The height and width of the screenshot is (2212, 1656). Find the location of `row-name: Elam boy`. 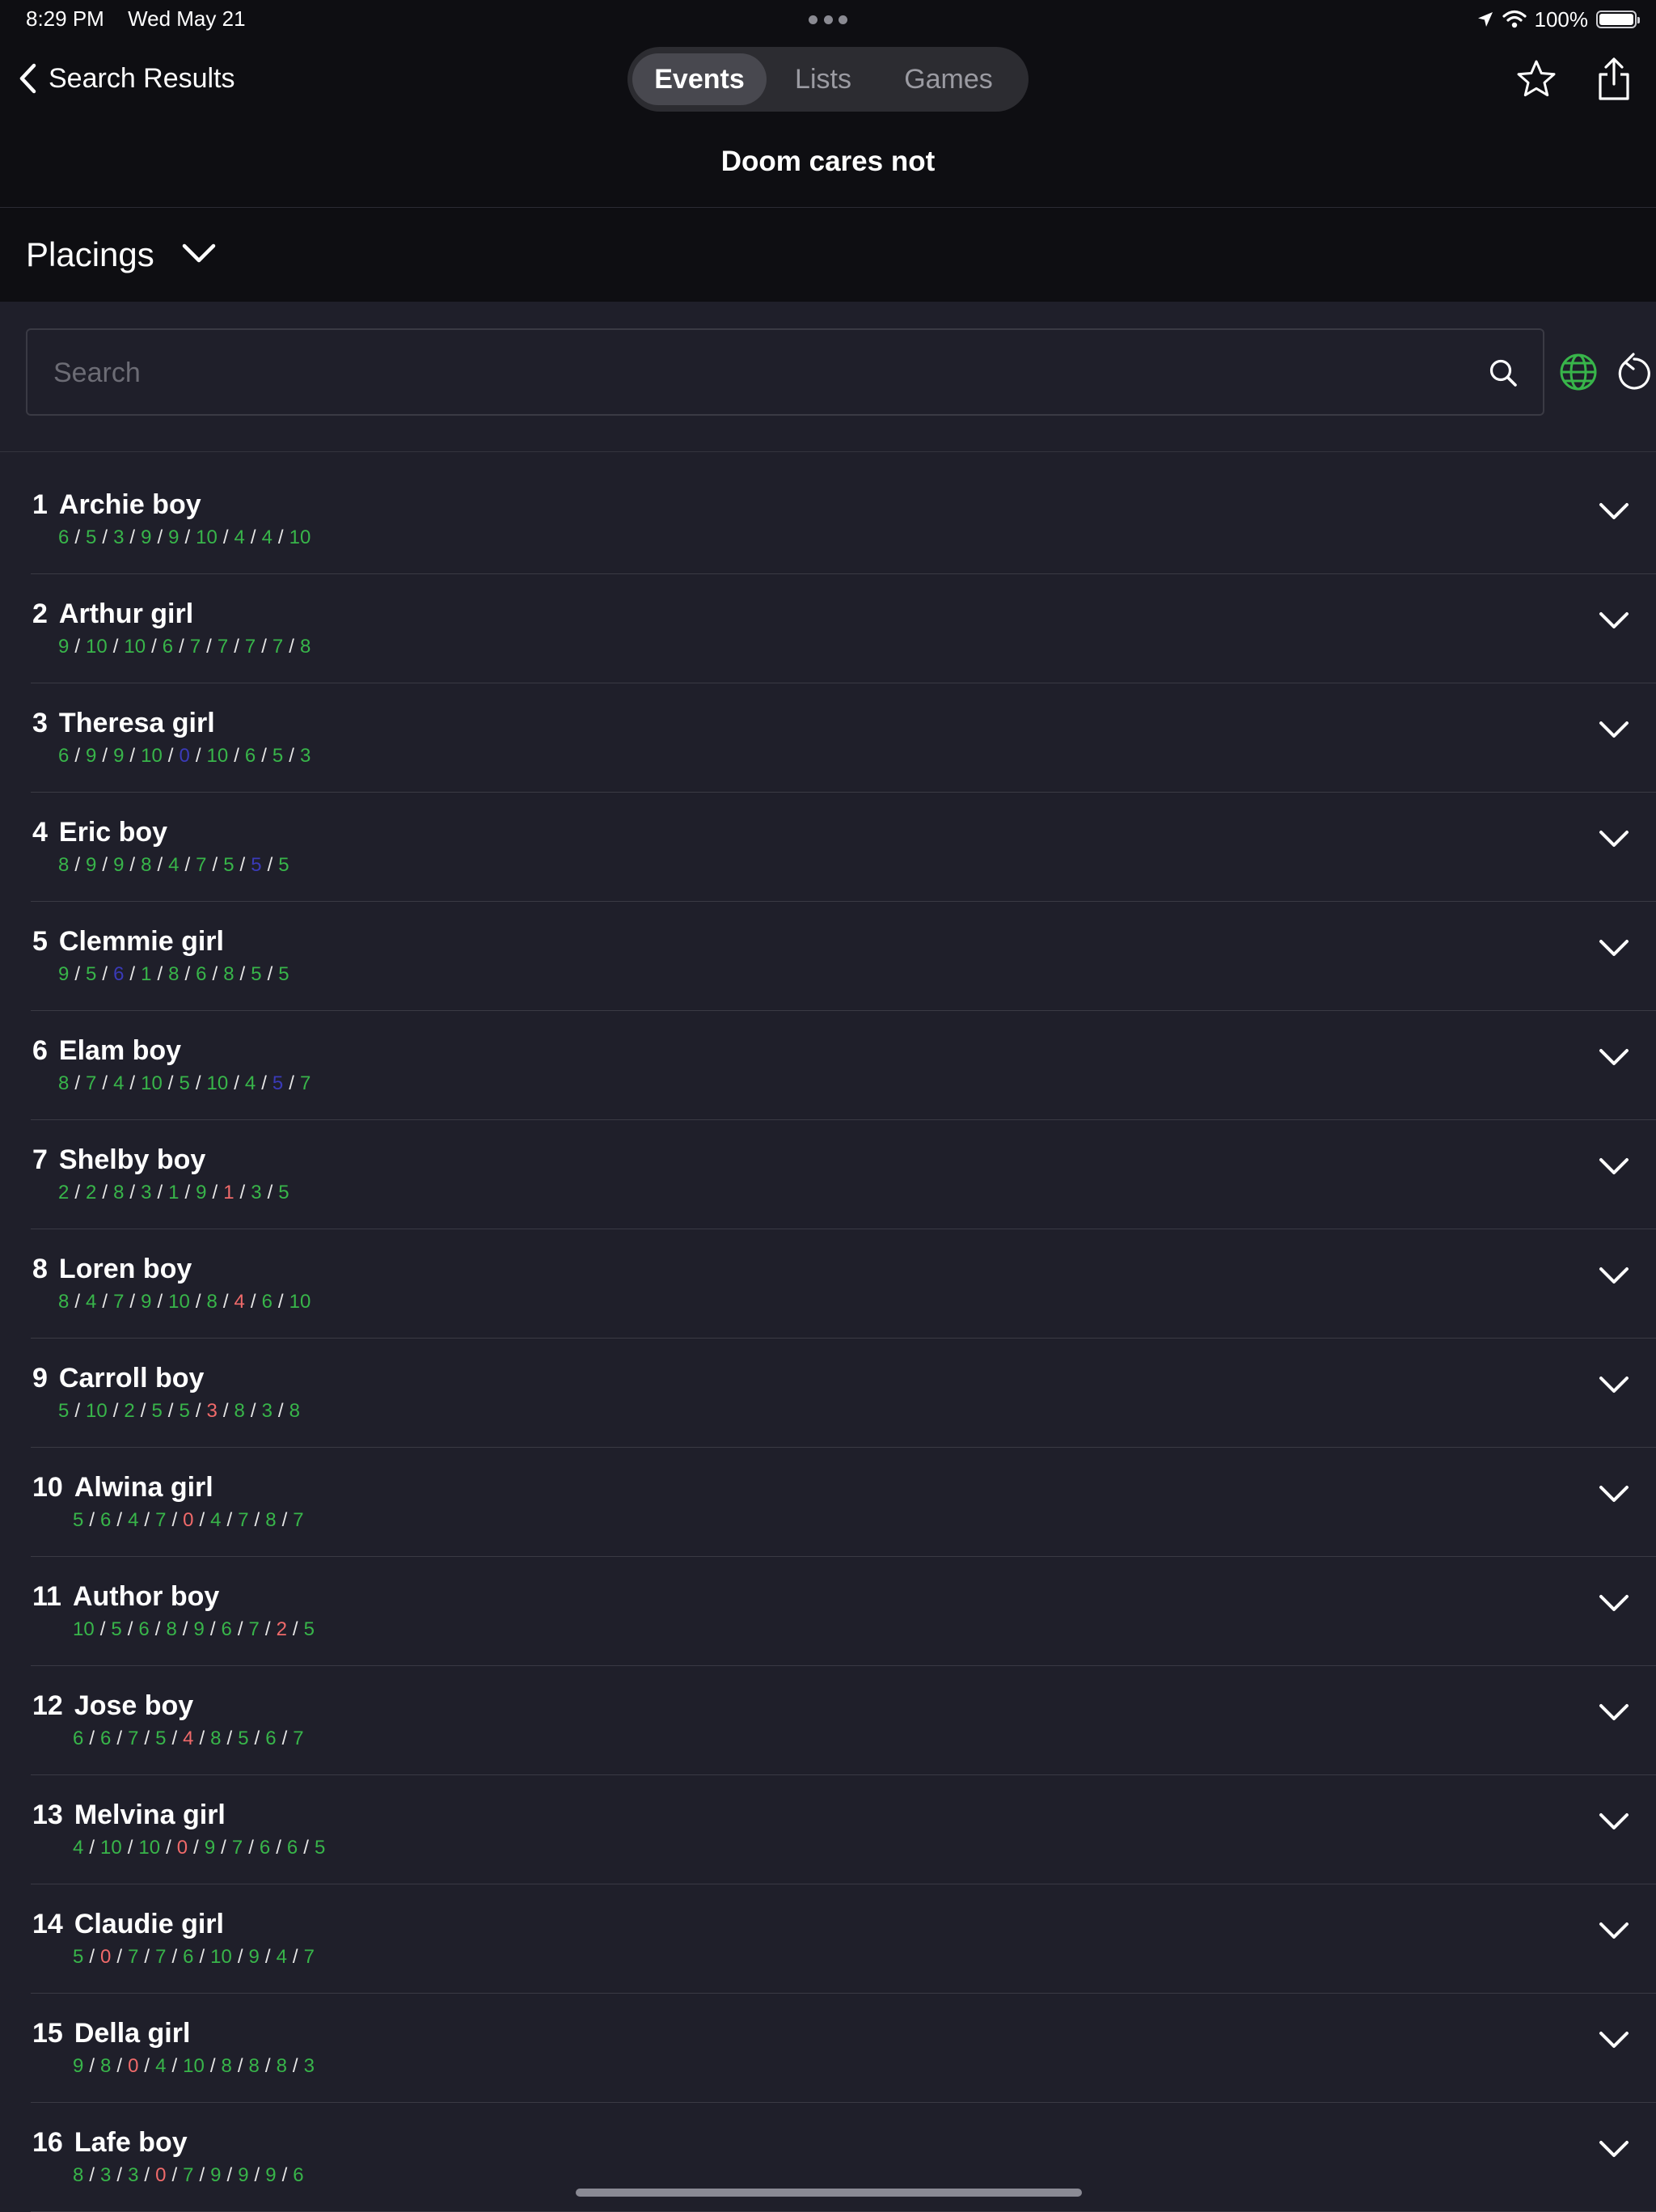

row-name: Elam boy is located at coordinates (120, 1050).